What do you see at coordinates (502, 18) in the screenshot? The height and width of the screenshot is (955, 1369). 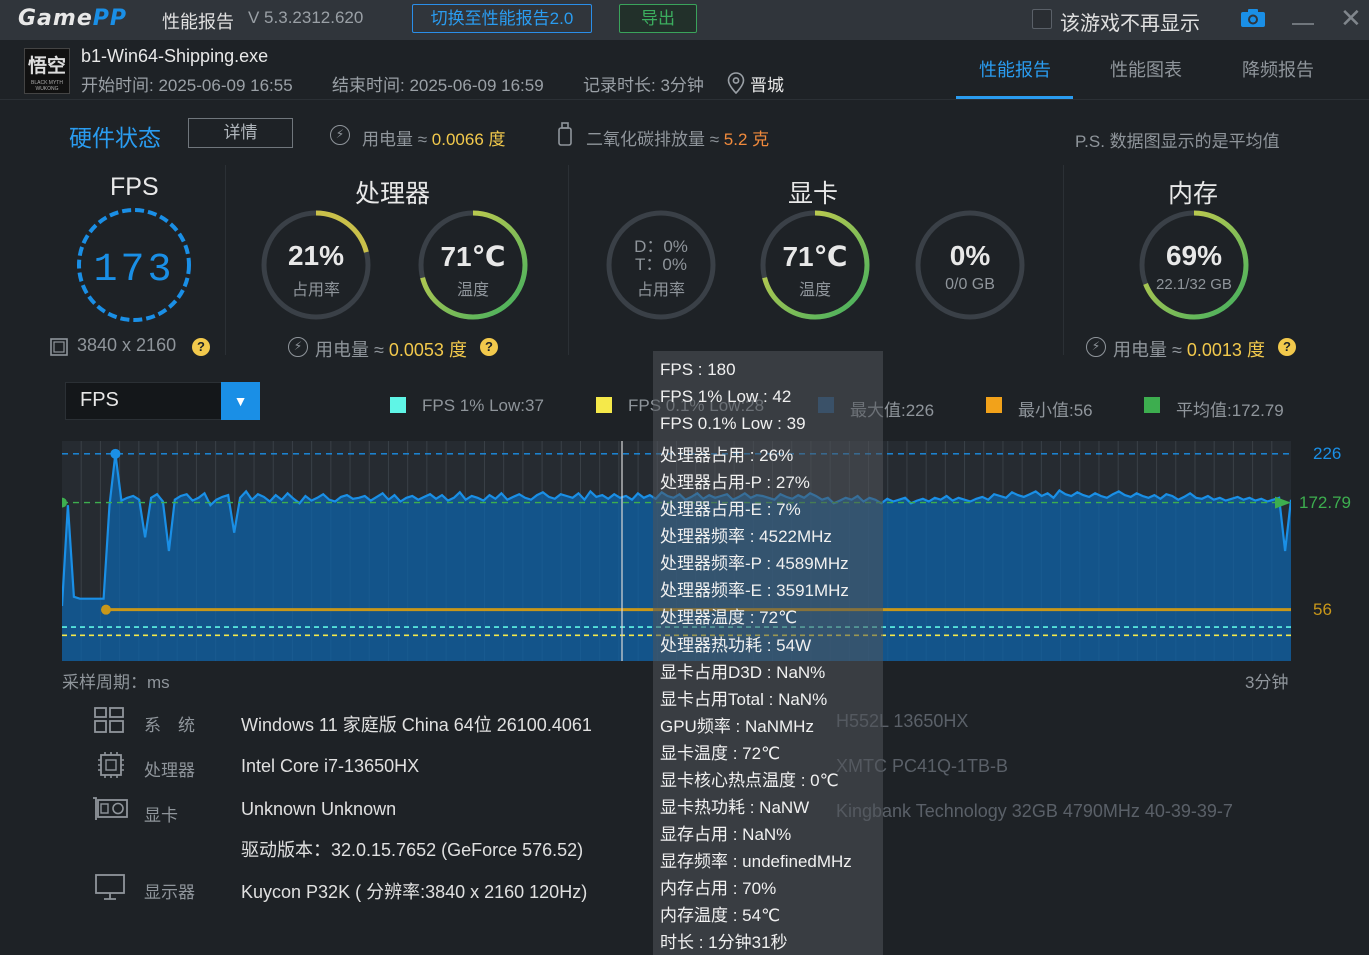 I see `switch-report-button: 切换至性能报告2.0` at bounding box center [502, 18].